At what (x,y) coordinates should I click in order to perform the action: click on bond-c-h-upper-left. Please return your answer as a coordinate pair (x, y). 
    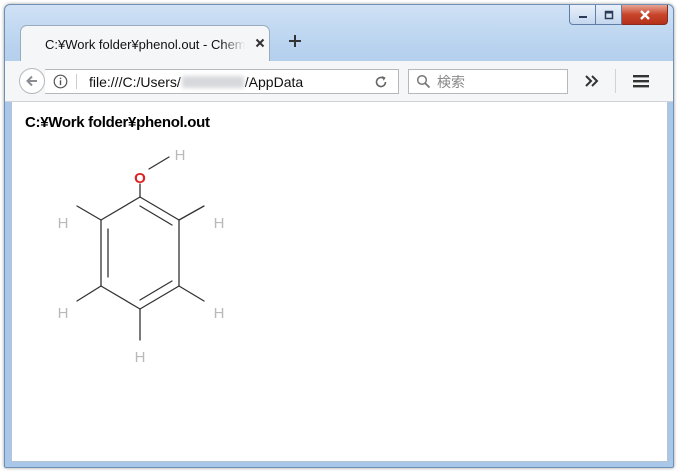
    Looking at the image, I should click on (89, 213).